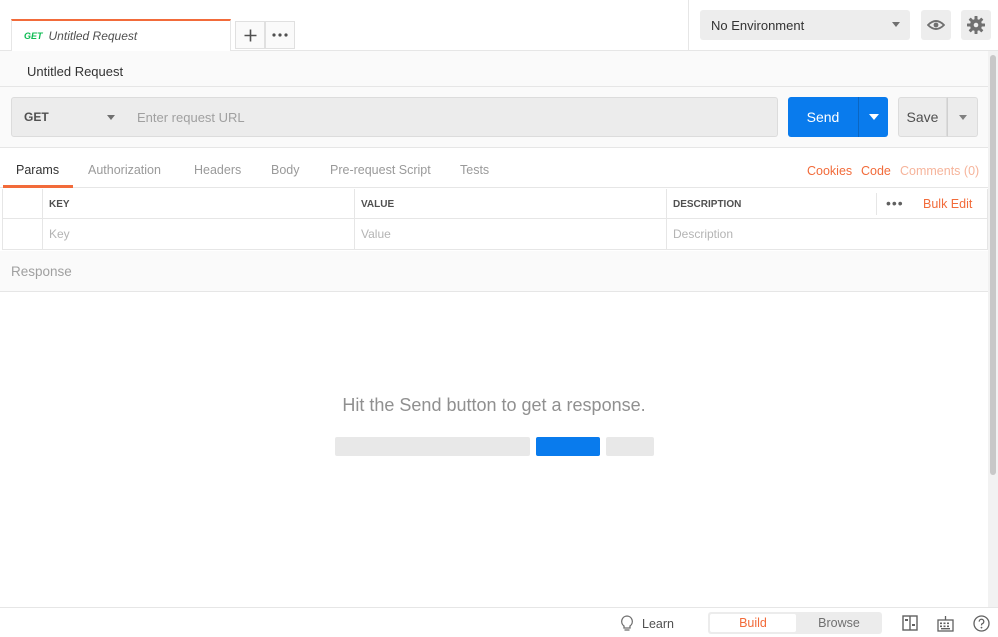 The width and height of the screenshot is (998, 637). What do you see at coordinates (922, 117) in the screenshot?
I see `save-button: Save` at bounding box center [922, 117].